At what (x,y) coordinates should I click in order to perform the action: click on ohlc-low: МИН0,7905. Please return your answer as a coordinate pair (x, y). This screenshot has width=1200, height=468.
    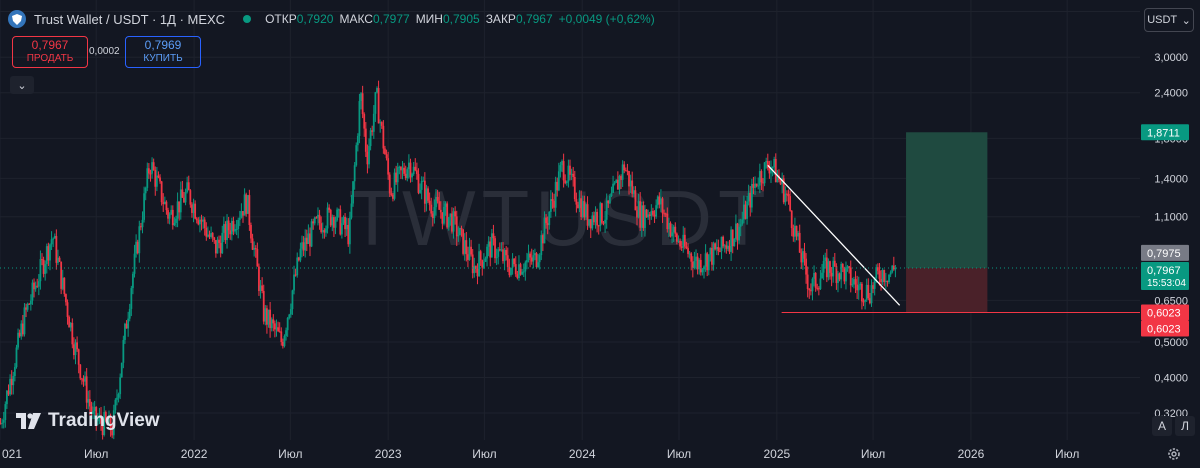
    Looking at the image, I should click on (447, 19).